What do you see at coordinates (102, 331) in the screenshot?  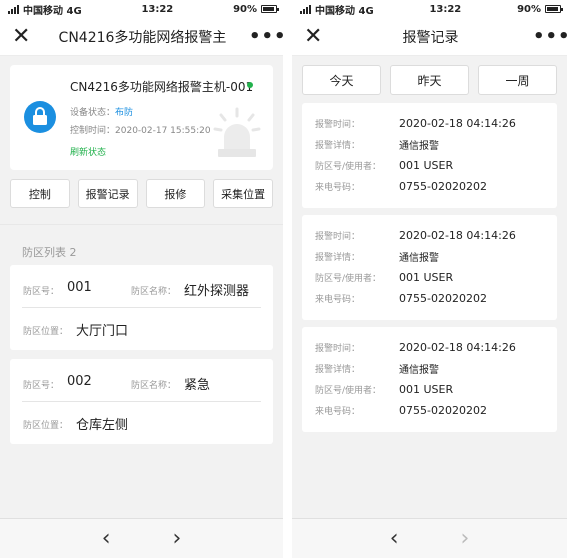 I see `zone-location: 大厅门口` at bounding box center [102, 331].